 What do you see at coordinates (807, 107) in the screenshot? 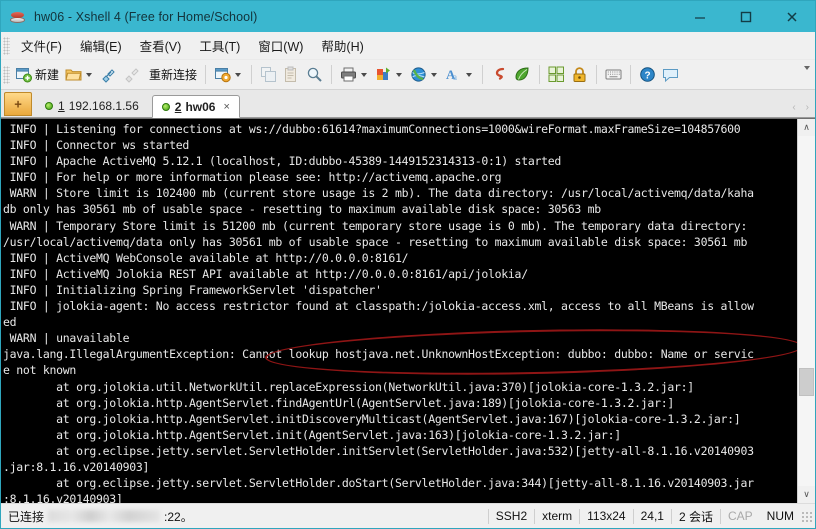
I see `tab-scroll-right-icon: ›` at bounding box center [807, 107].